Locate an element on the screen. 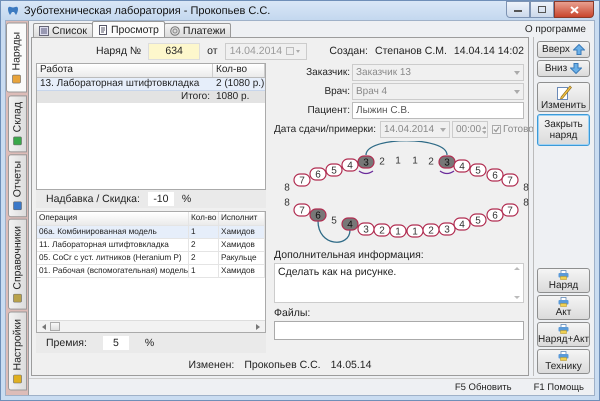 The width and height of the screenshot is (600, 401). table-cell: 1 is located at coordinates (204, 271).